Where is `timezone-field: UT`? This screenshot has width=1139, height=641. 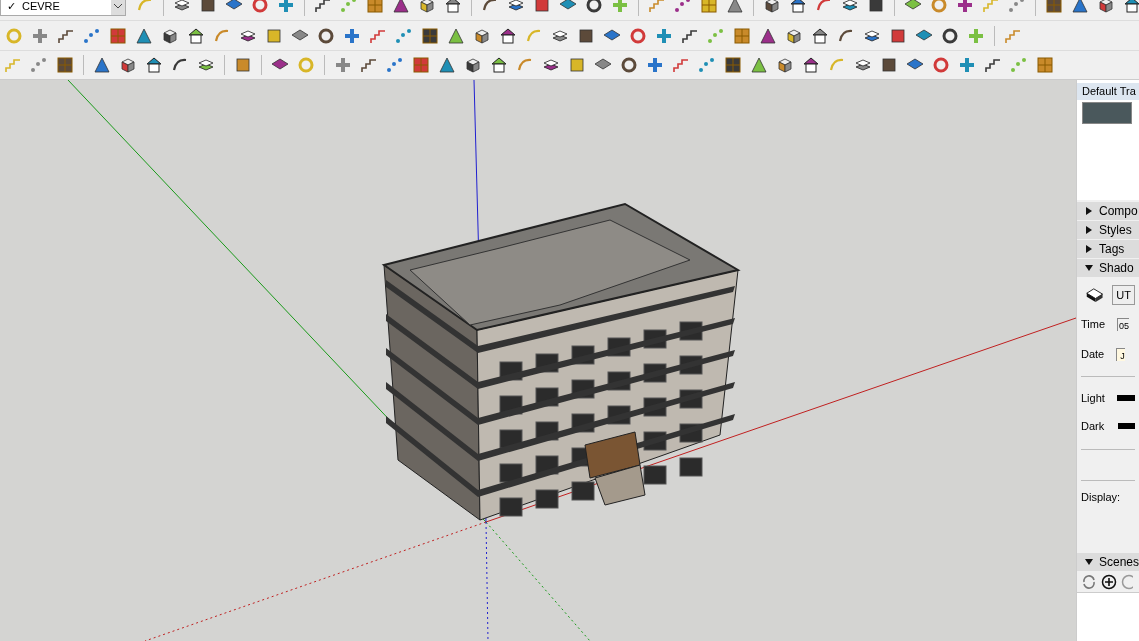
timezone-field: UT is located at coordinates (1123, 295).